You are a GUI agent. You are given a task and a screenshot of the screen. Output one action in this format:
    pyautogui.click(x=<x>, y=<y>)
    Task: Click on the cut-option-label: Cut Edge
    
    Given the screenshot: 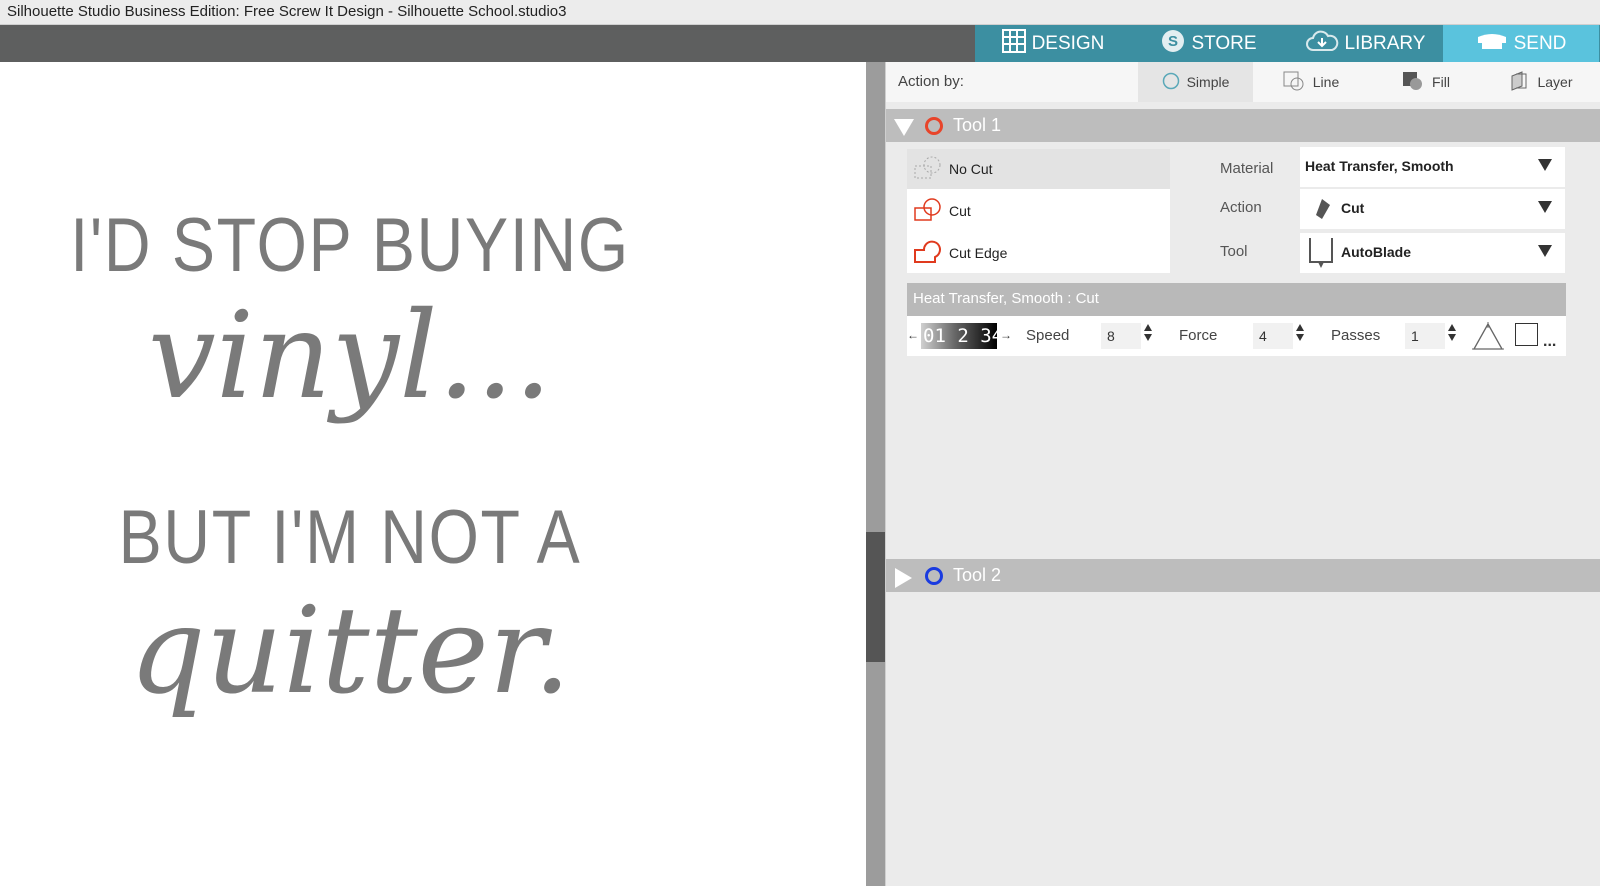 What is the action you would take?
    pyautogui.click(x=978, y=253)
    